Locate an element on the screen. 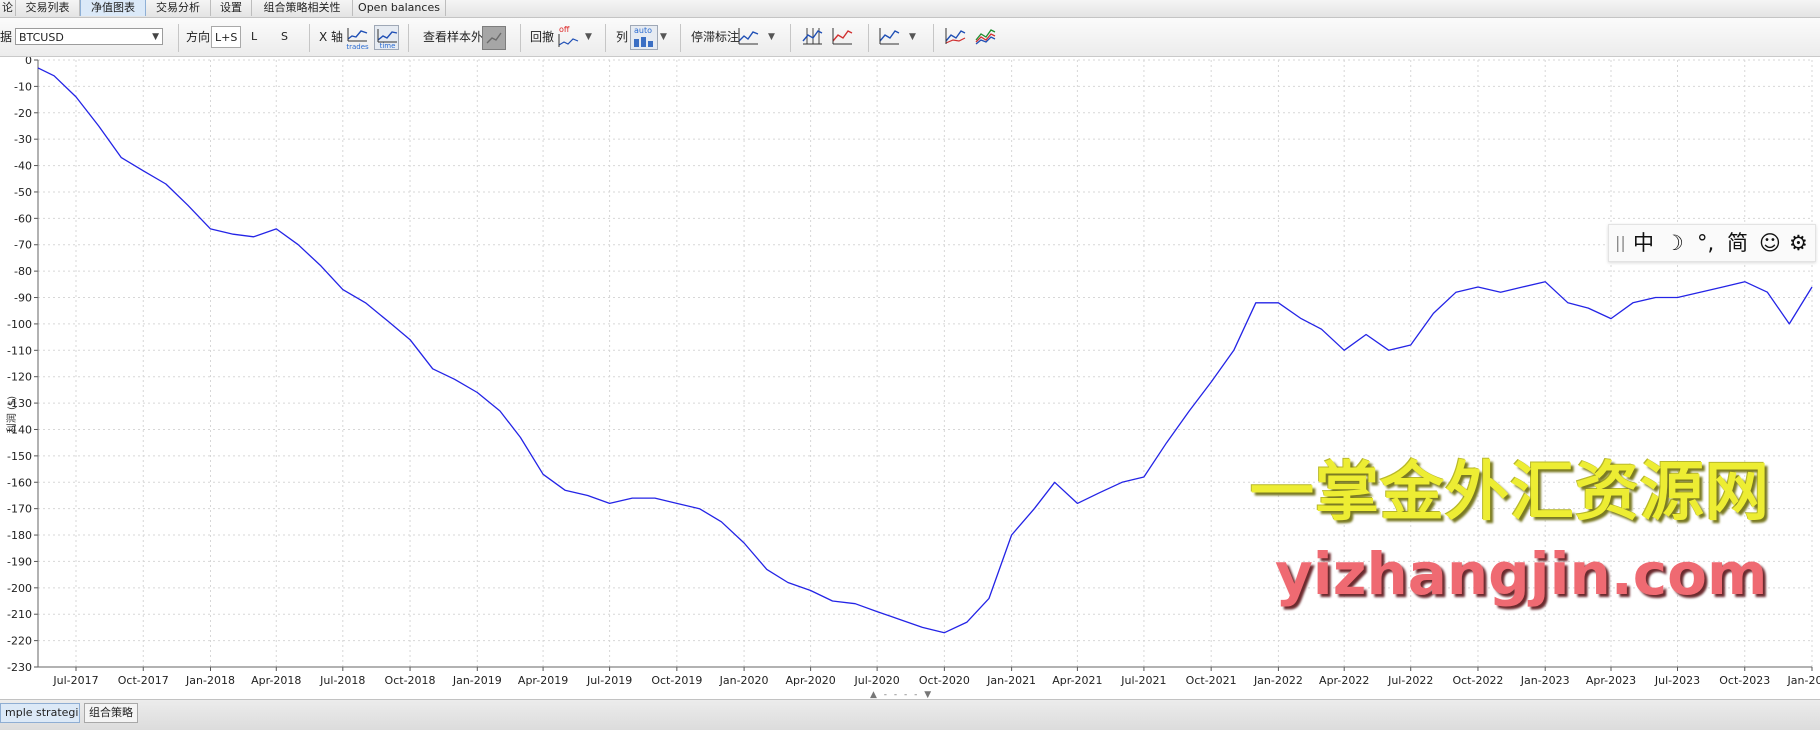 The height and width of the screenshot is (730, 1820). drawdown-button: off is located at coordinates (568, 37).